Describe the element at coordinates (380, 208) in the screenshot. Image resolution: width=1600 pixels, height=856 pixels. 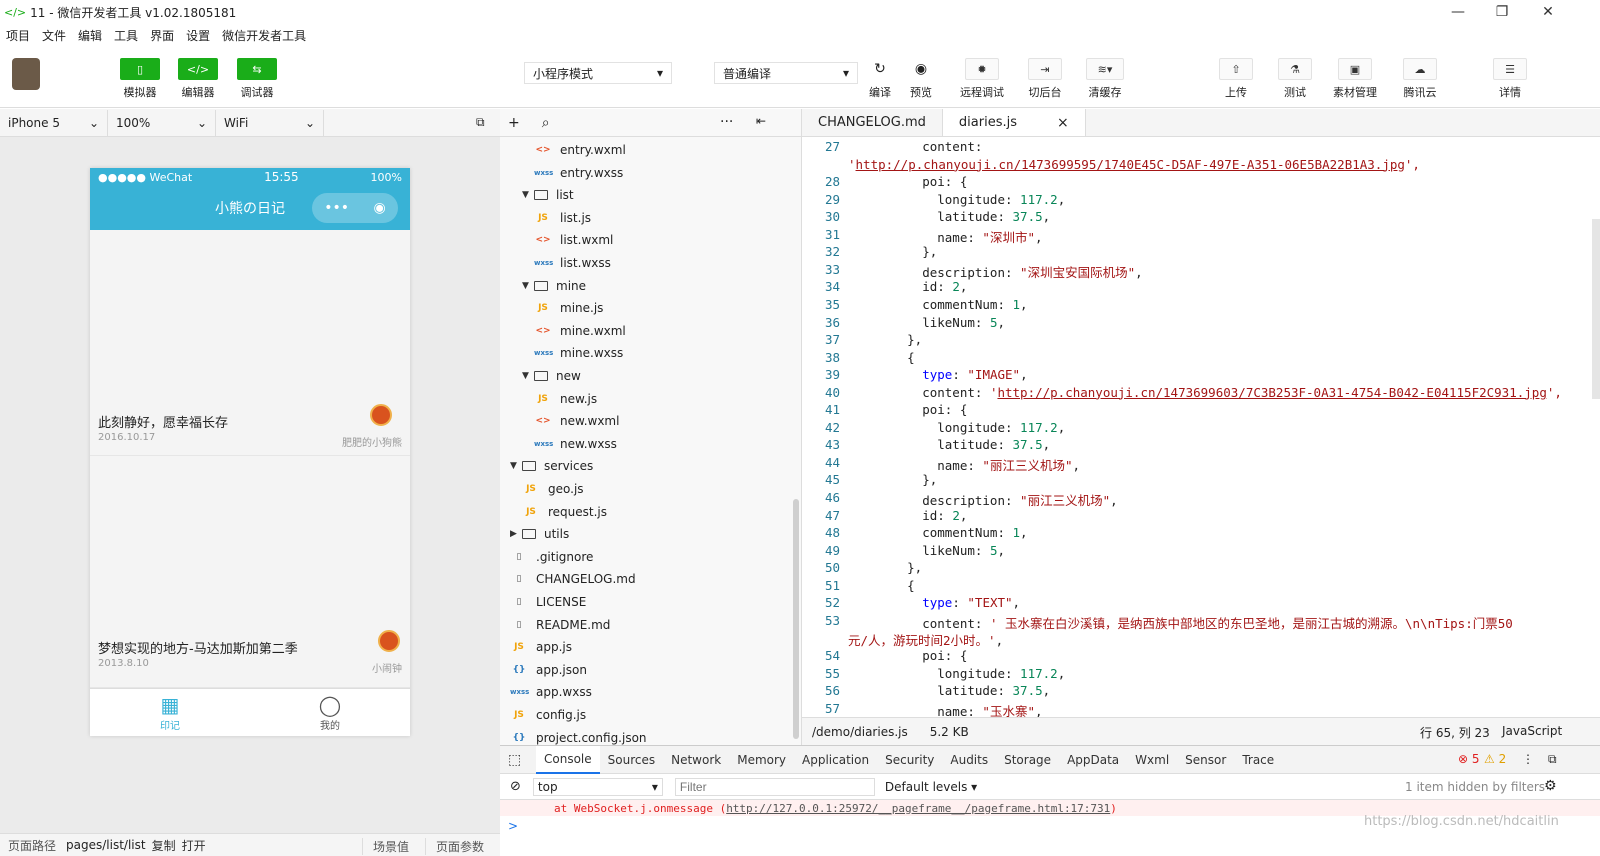
I see `close-icon: ◉` at that location.